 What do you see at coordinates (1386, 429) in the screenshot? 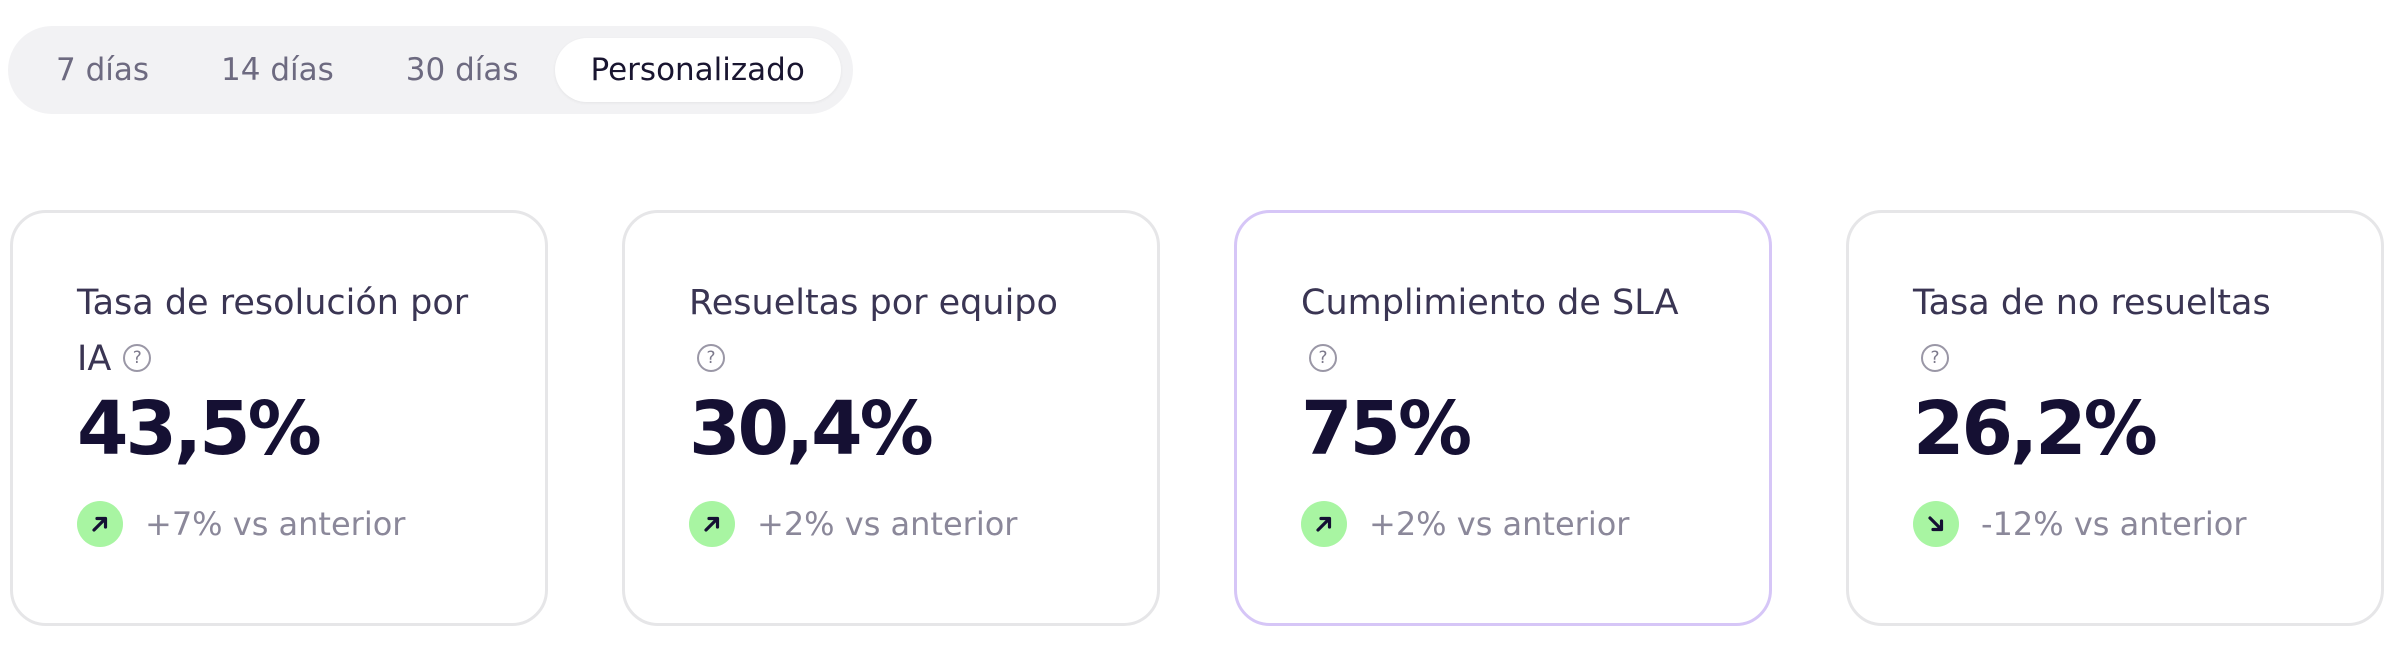
I see `metric-value: 75%` at bounding box center [1386, 429].